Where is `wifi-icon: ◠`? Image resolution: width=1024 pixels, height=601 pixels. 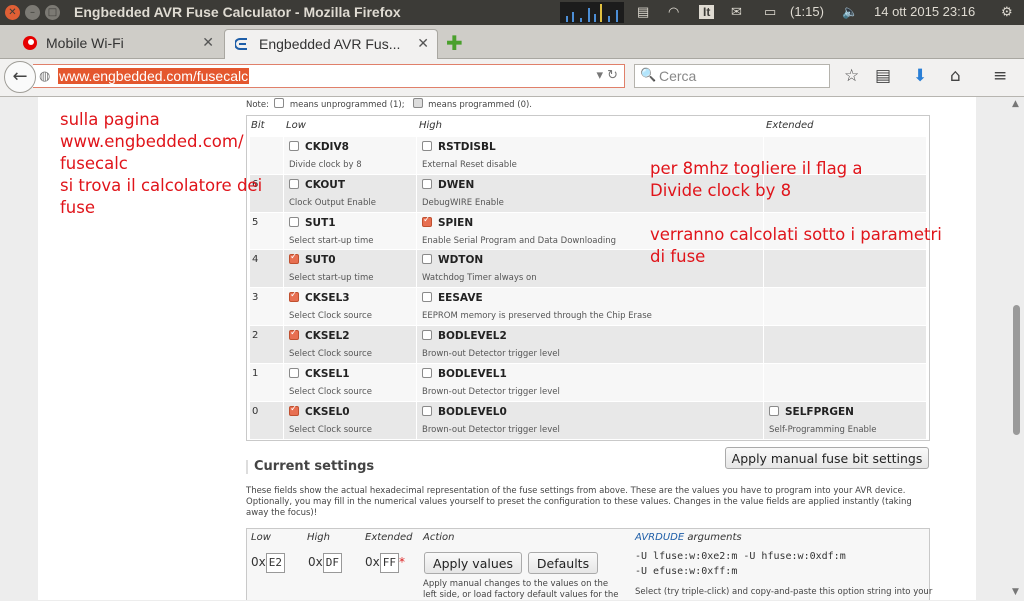 wifi-icon: ◠ is located at coordinates (673, 12).